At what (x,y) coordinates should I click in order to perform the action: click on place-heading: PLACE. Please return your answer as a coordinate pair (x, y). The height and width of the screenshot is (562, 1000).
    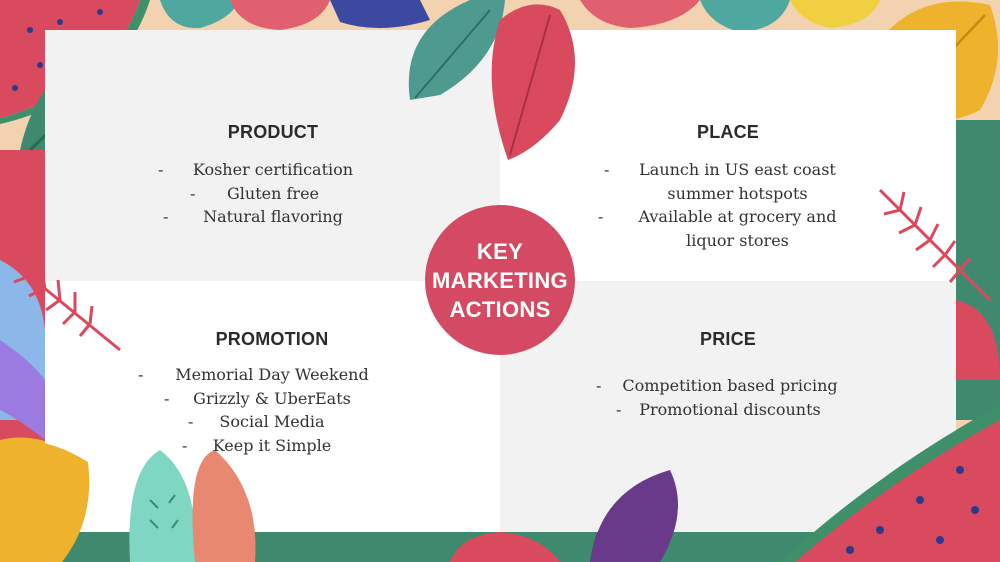
    Looking at the image, I should click on (727, 132).